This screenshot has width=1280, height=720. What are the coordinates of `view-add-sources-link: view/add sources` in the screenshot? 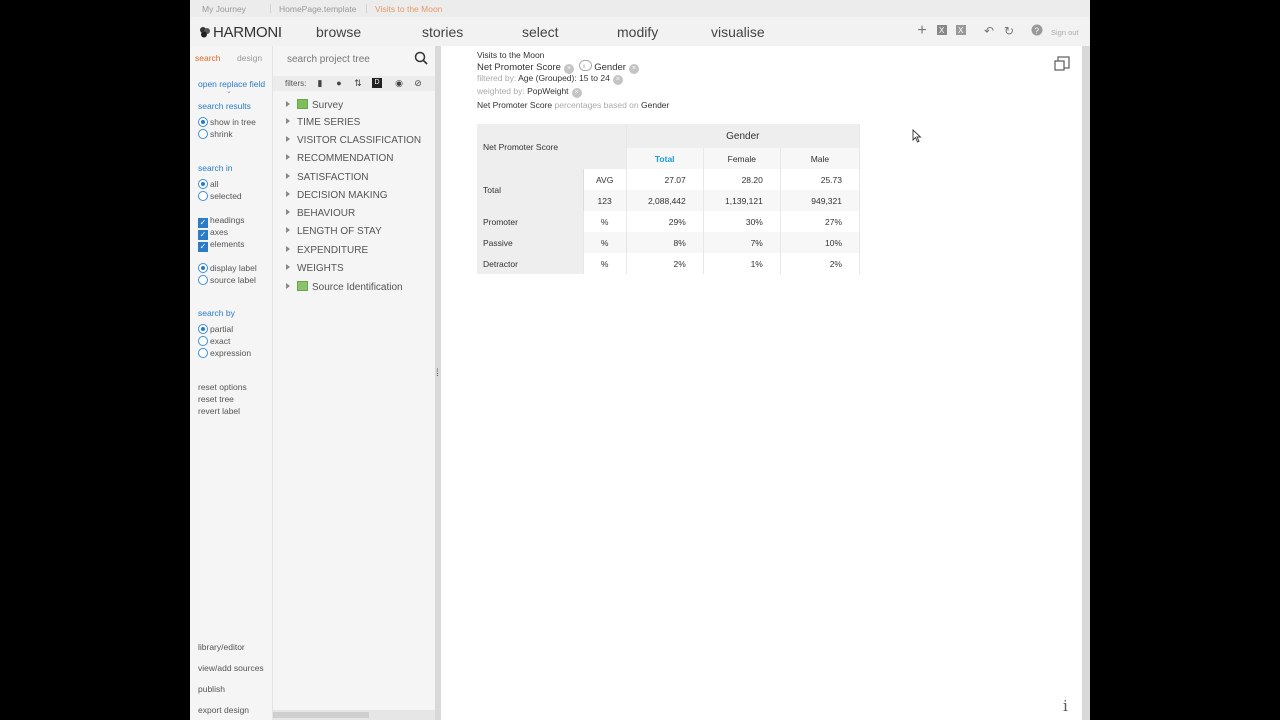 It's located at (231, 668).